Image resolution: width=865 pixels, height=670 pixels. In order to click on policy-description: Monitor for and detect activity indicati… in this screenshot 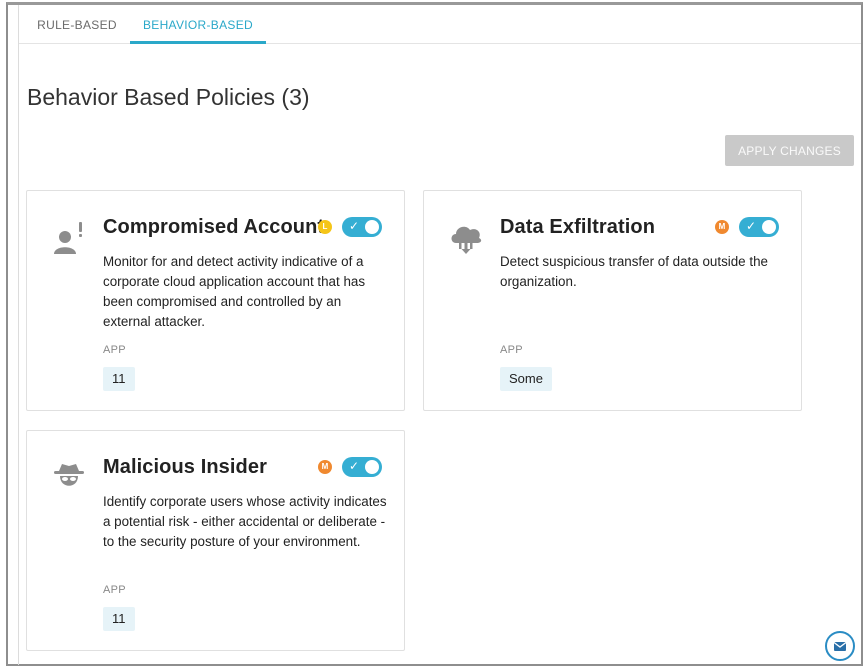, I will do `click(234, 291)`.